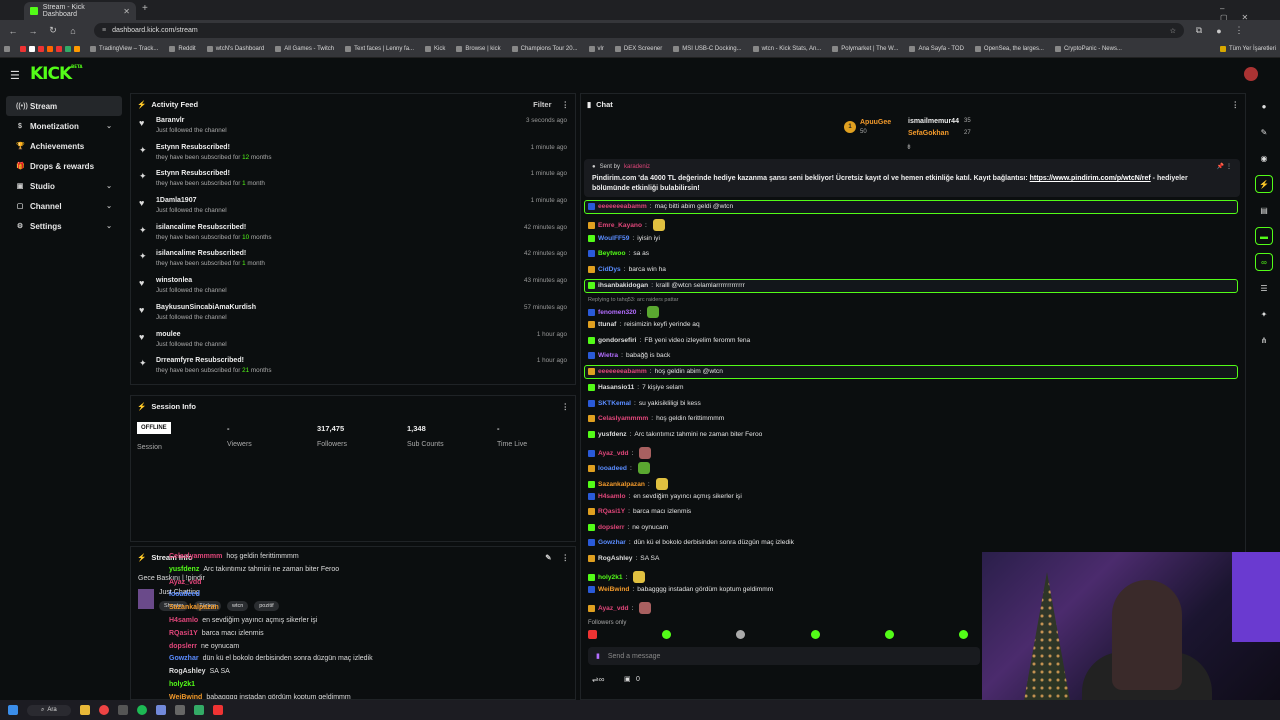 The image size is (1280, 720). What do you see at coordinates (611, 511) in the screenshot?
I see `chat-username: RQasi1Y` at bounding box center [611, 511].